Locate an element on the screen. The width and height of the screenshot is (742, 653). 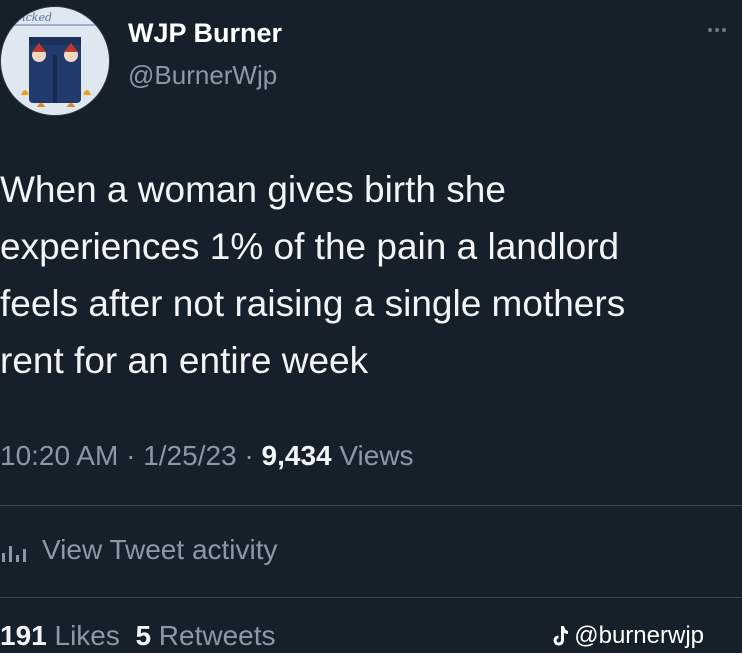
engagement-stats: 191 Likes 5 Retweets is located at coordinates (138, 636).